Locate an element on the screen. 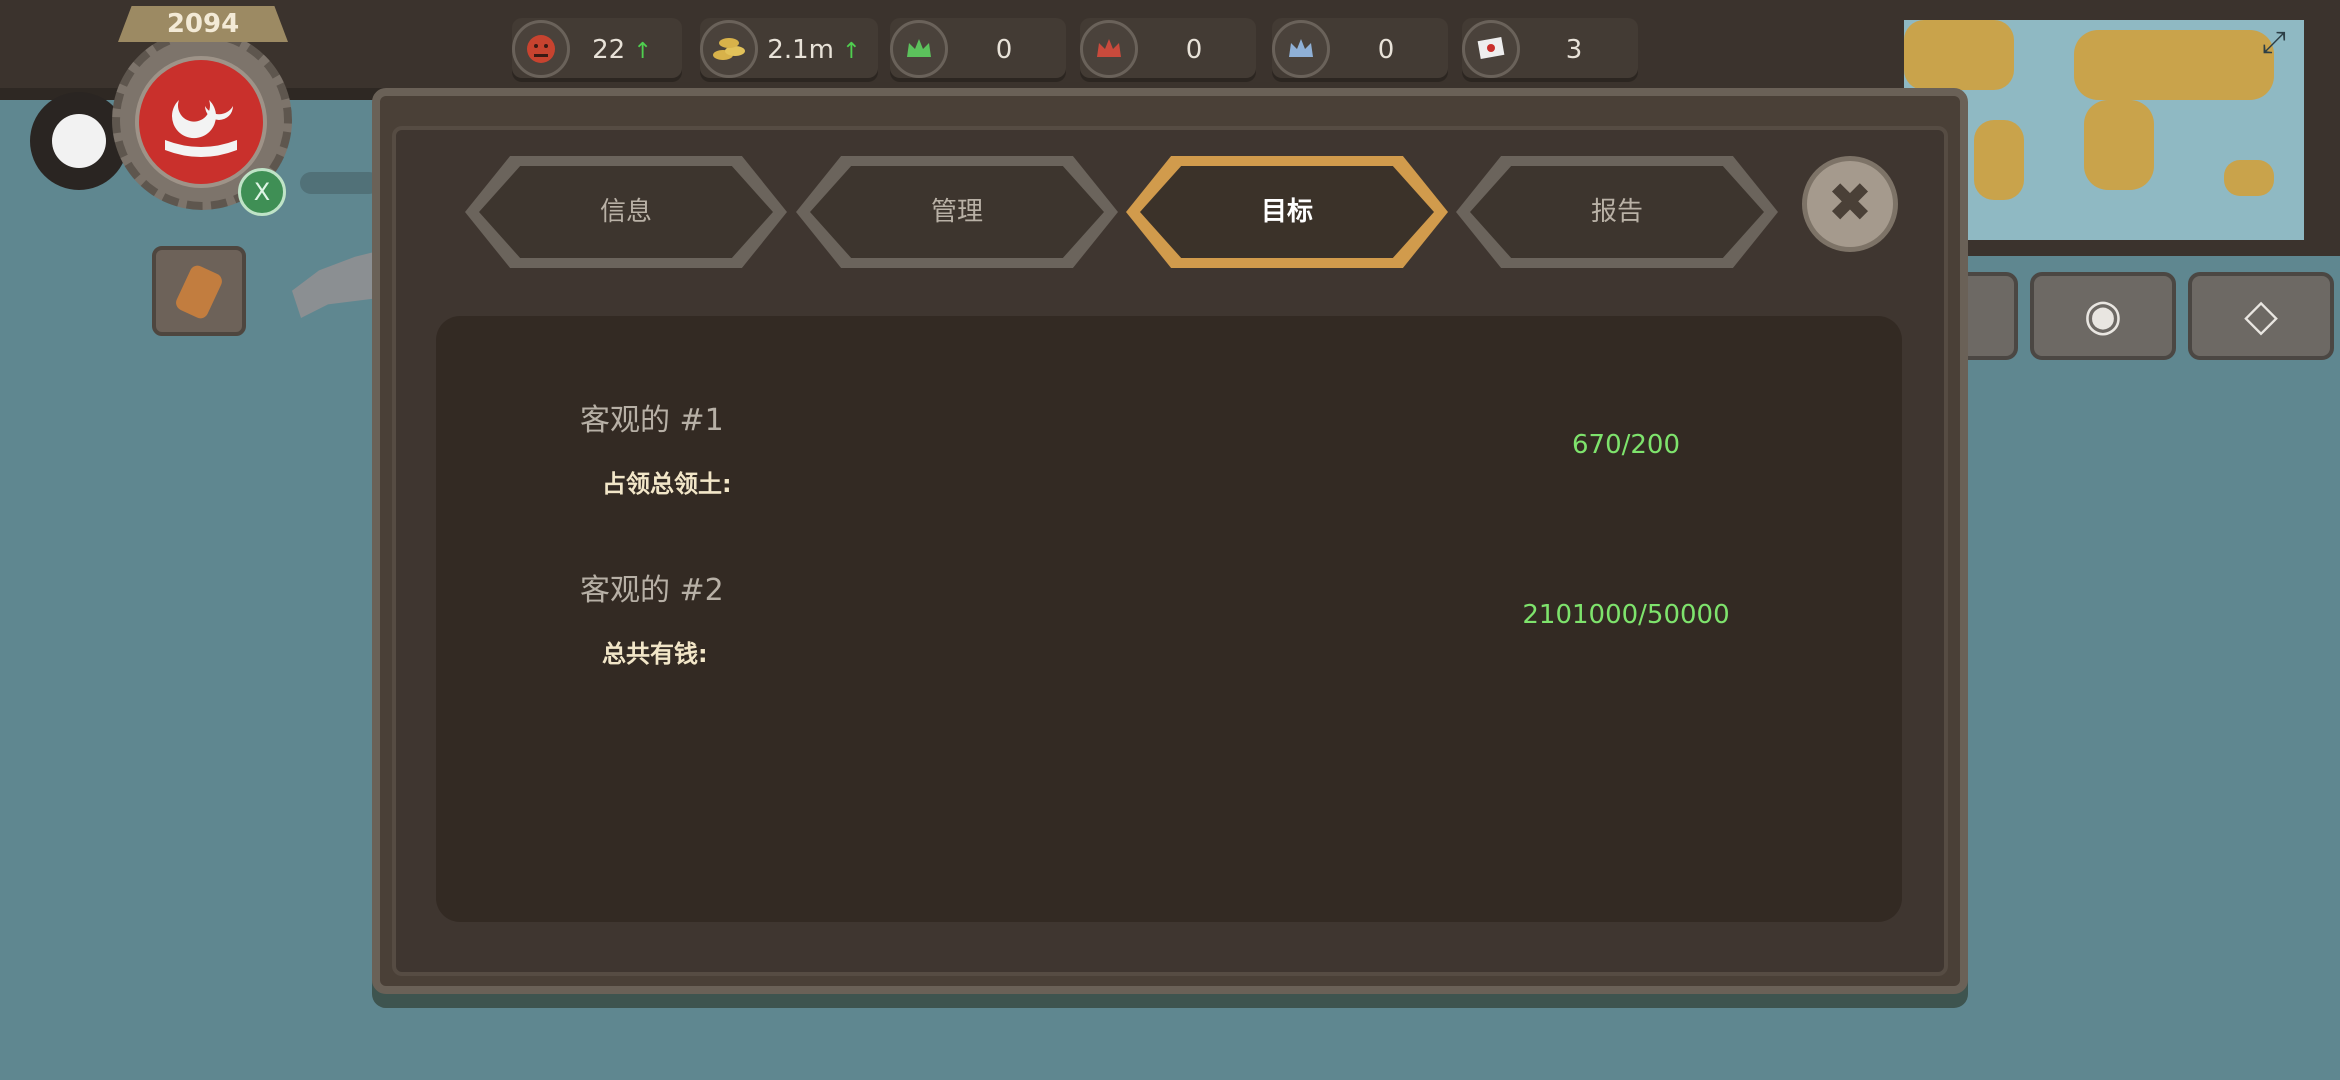 This screenshot has height=1080, width=2340. tab-manage-label: 管理 is located at coordinates (956, 212).